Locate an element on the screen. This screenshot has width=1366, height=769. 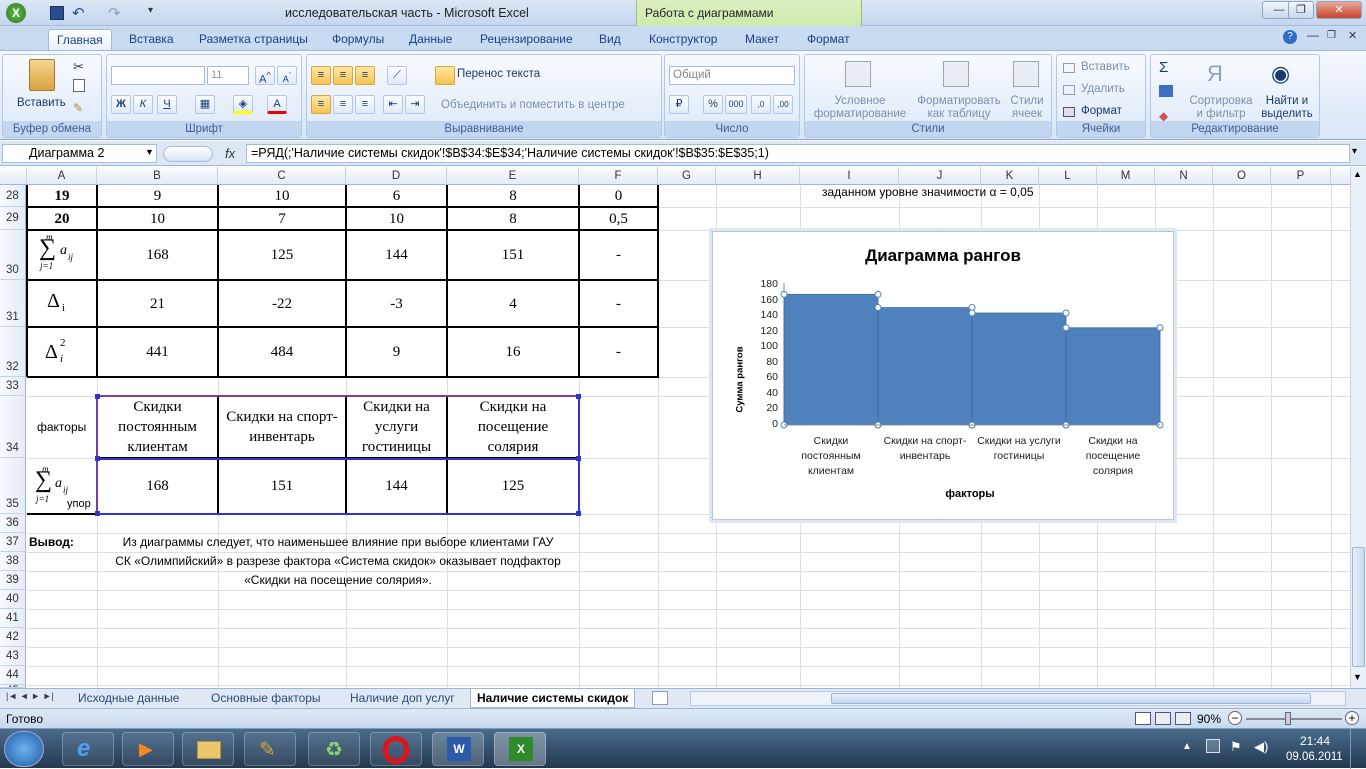
tab-review: Рецензирование is located at coordinates (526, 39).